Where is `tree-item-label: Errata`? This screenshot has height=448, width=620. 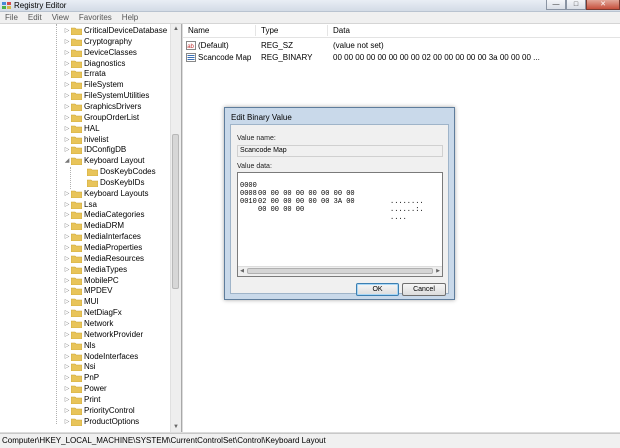 tree-item-label: Errata is located at coordinates (95, 74).